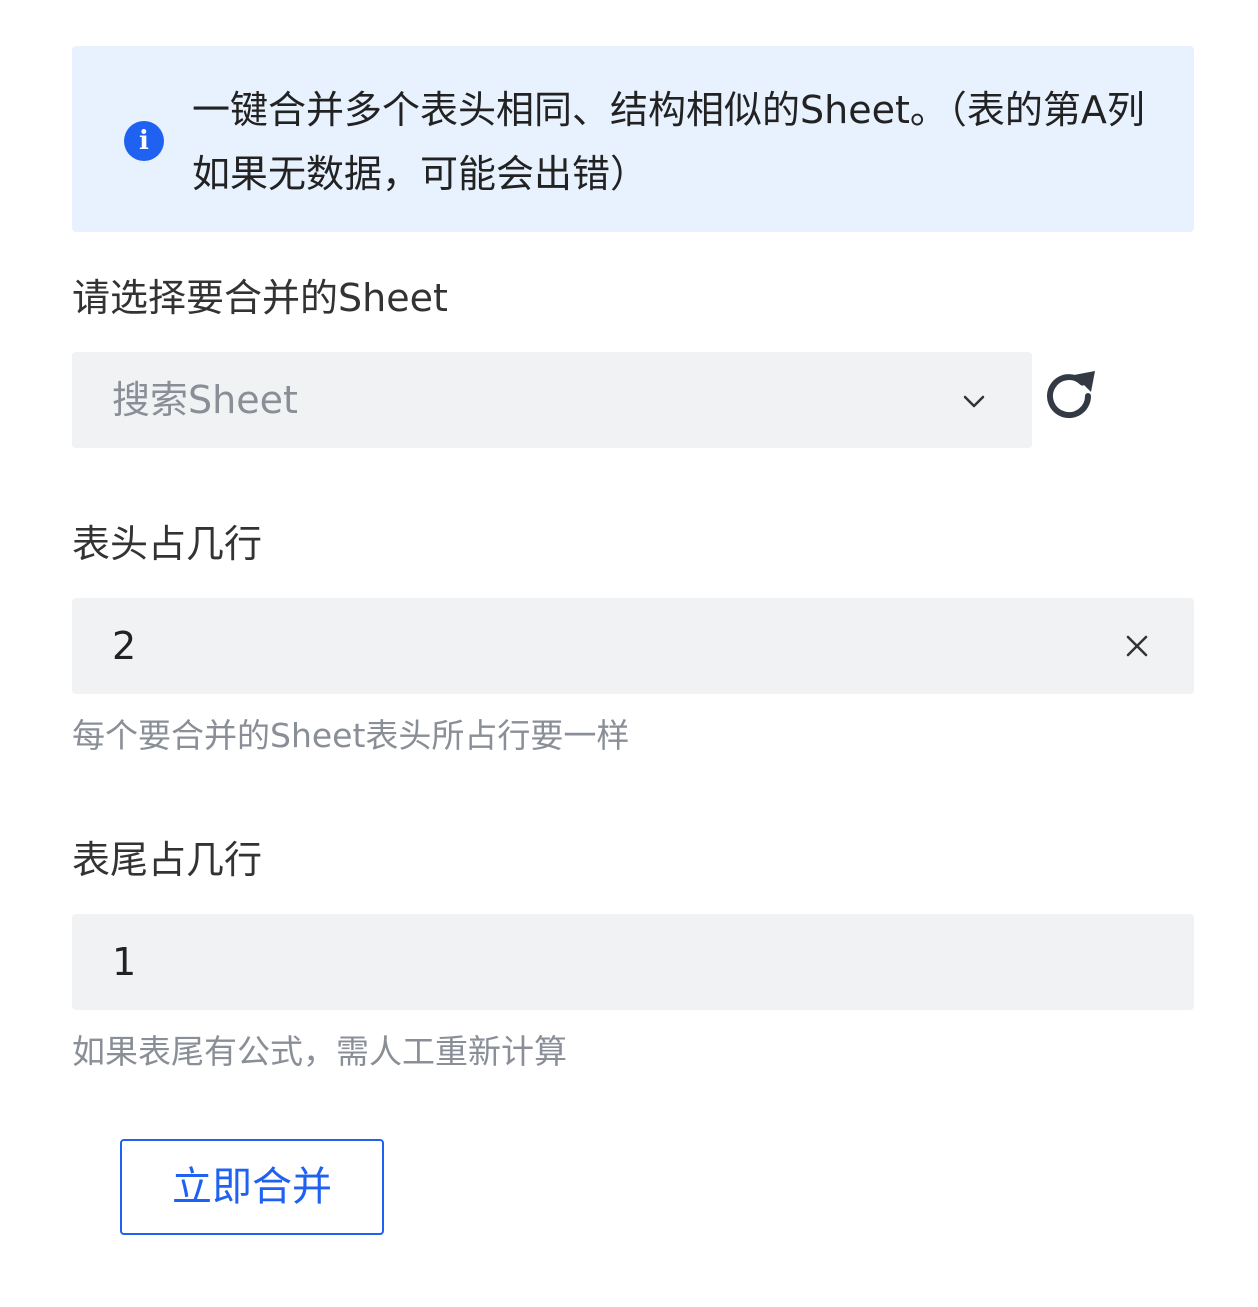  What do you see at coordinates (1070, 396) in the screenshot?
I see `refresh-icon` at bounding box center [1070, 396].